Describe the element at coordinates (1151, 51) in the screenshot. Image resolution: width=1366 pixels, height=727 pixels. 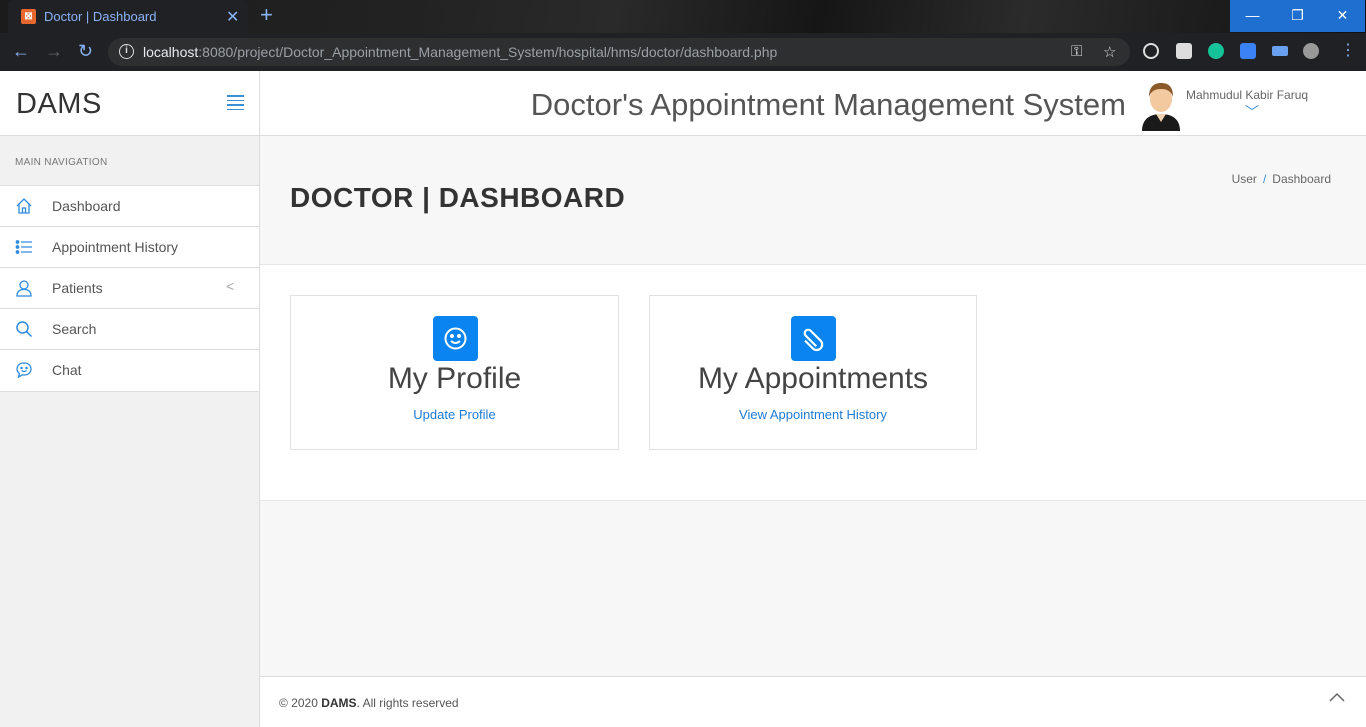
I see `globe-extension-icon` at that location.